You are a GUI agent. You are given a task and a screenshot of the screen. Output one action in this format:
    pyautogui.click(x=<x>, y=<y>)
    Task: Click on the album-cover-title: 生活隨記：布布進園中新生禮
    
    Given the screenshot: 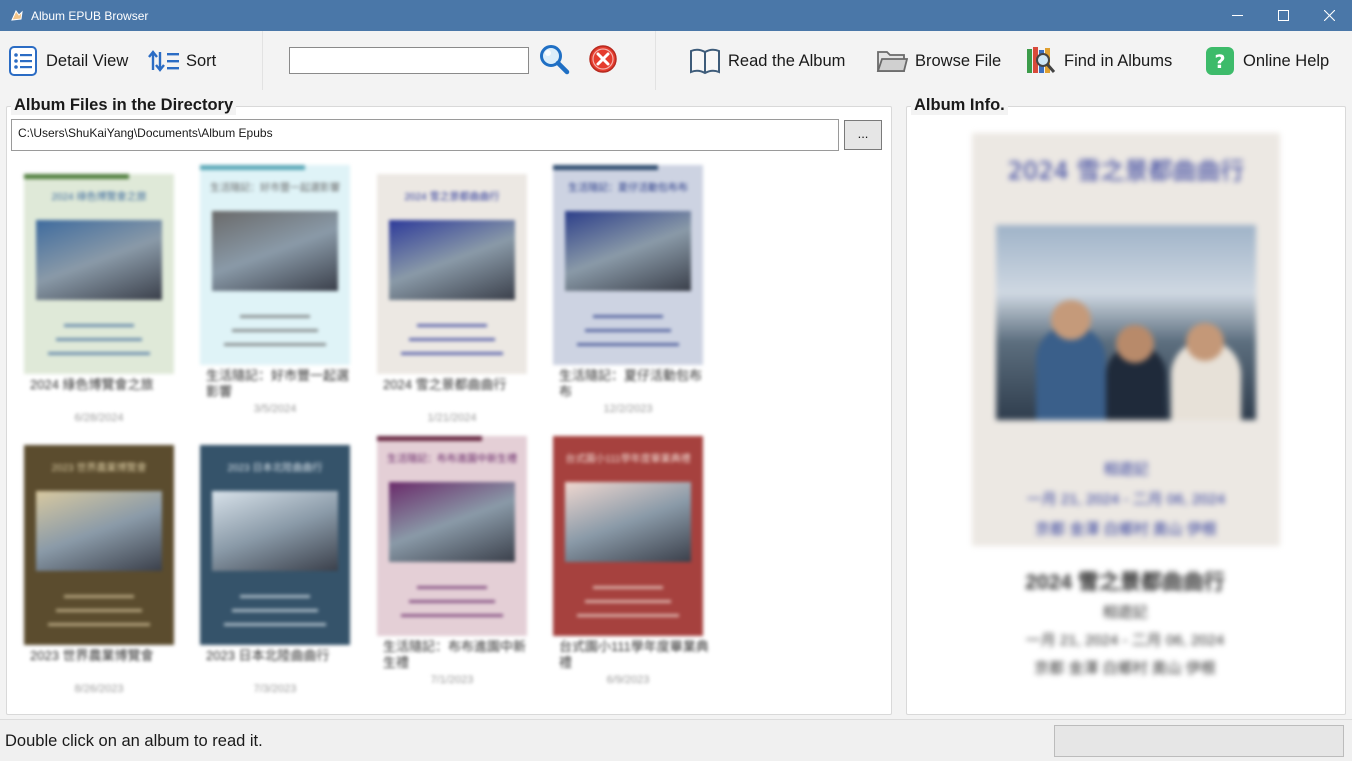 What is the action you would take?
    pyautogui.click(x=452, y=459)
    